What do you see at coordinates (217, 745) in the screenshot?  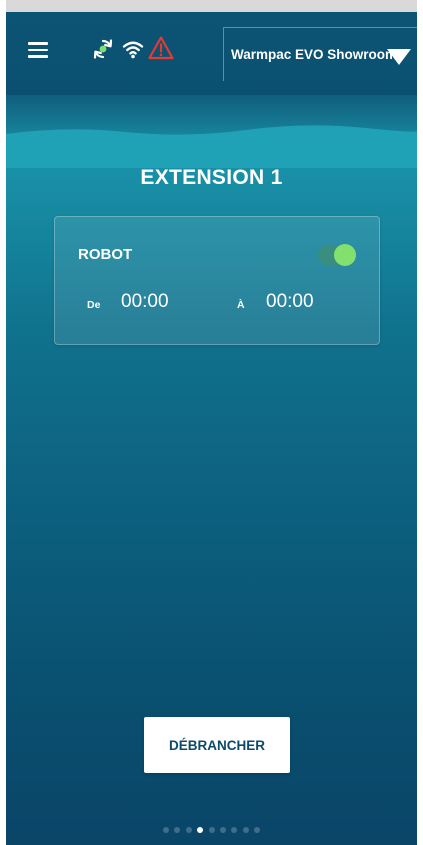 I see `unplug-button: DÉBRANCHER` at bounding box center [217, 745].